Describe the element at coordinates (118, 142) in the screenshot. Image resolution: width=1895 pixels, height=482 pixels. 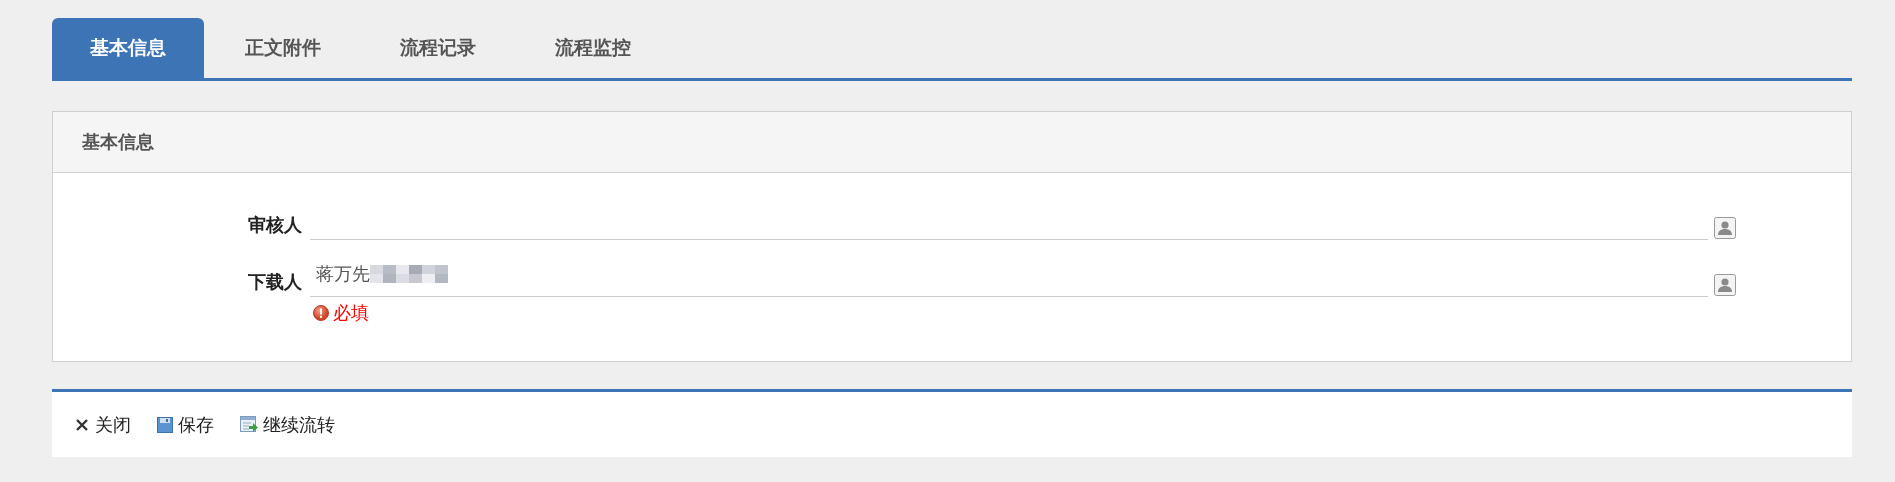
I see `panel-title: 基本信息` at that location.